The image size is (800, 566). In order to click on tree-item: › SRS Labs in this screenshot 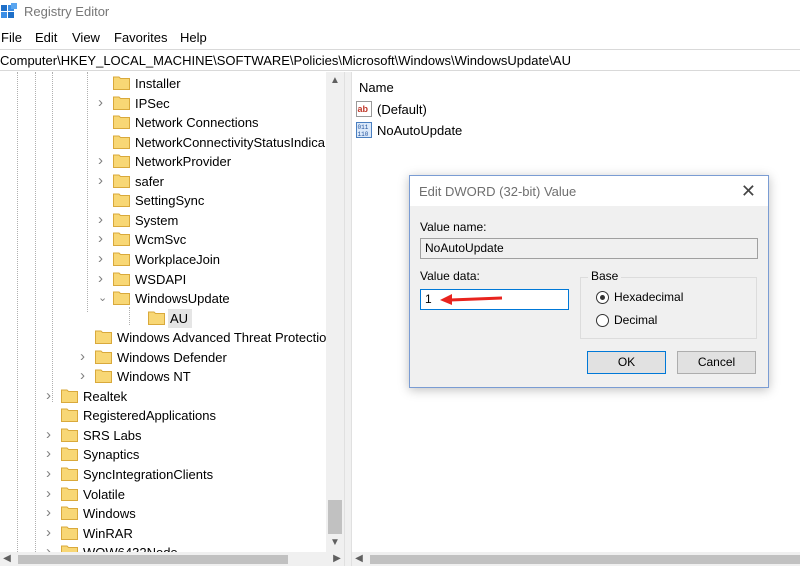, I will do `click(163, 435)`.